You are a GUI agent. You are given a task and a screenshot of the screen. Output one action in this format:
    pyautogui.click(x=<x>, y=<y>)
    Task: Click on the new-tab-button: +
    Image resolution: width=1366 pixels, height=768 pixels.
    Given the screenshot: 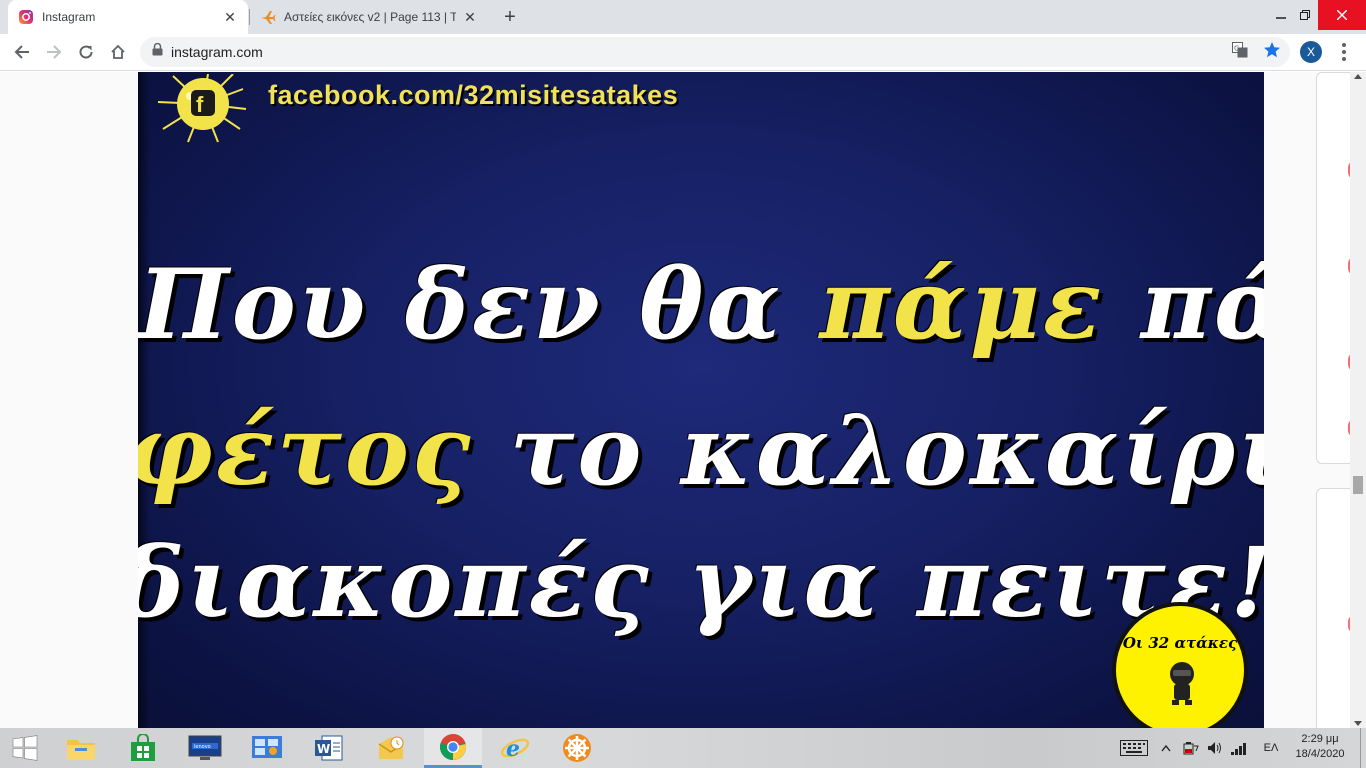 What is the action you would take?
    pyautogui.click(x=510, y=17)
    